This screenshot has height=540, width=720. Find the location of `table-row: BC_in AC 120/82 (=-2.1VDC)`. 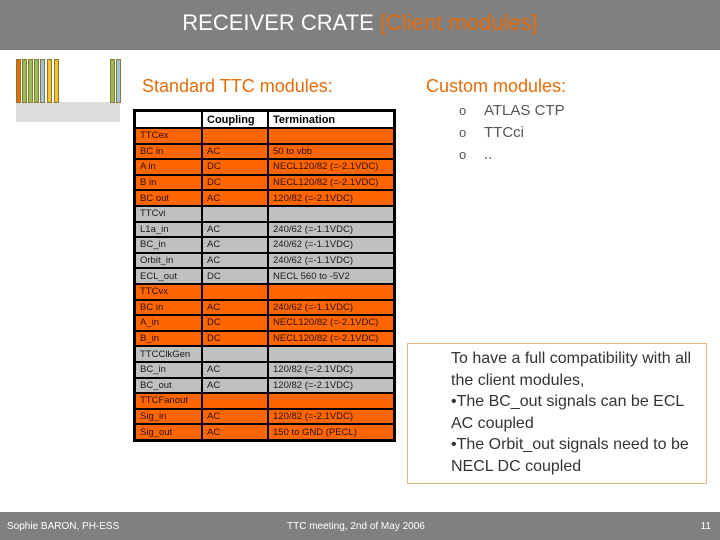

table-row: BC_in AC 120/82 (=-2.1VDC) is located at coordinates (264, 369).